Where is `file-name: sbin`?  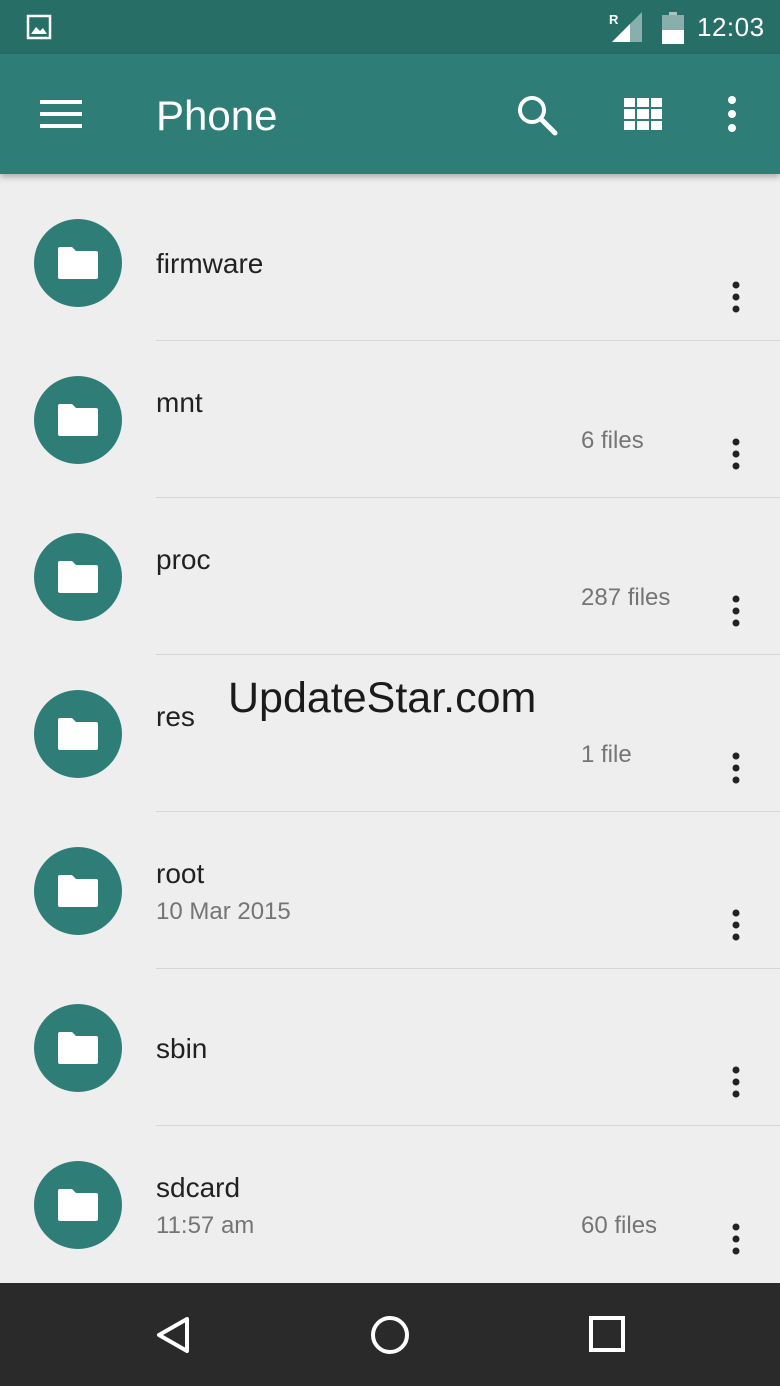
file-name: sbin is located at coordinates (182, 1048).